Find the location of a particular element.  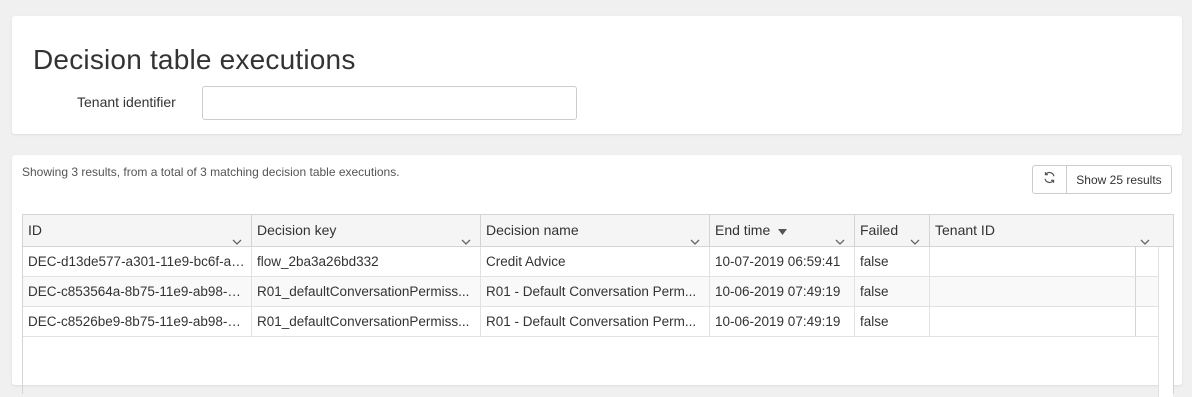

table-scrollbar is located at coordinates (1165, 322).